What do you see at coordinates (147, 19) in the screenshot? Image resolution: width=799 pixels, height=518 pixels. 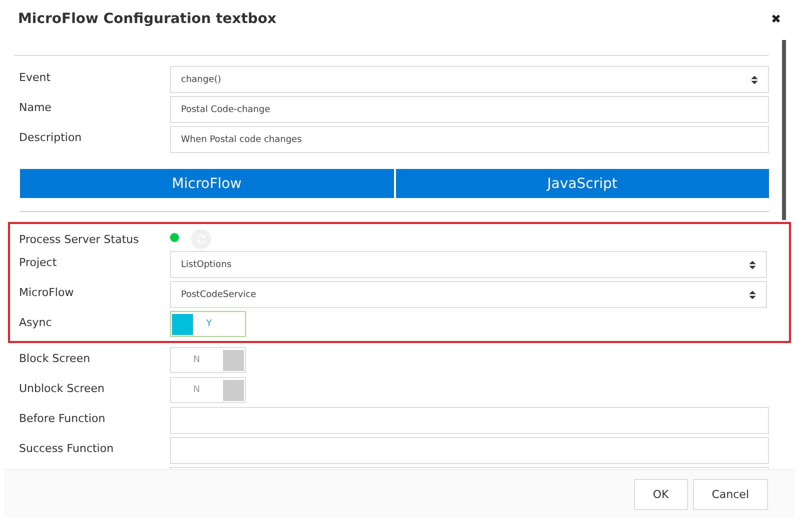 I see `dialog-title: MicroFlow Configuration textbox` at bounding box center [147, 19].